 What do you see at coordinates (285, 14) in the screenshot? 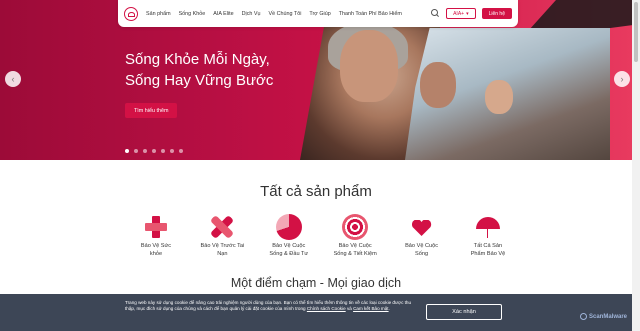
I see `nav-item-about-us: Về Chúng Tôi` at bounding box center [285, 14].